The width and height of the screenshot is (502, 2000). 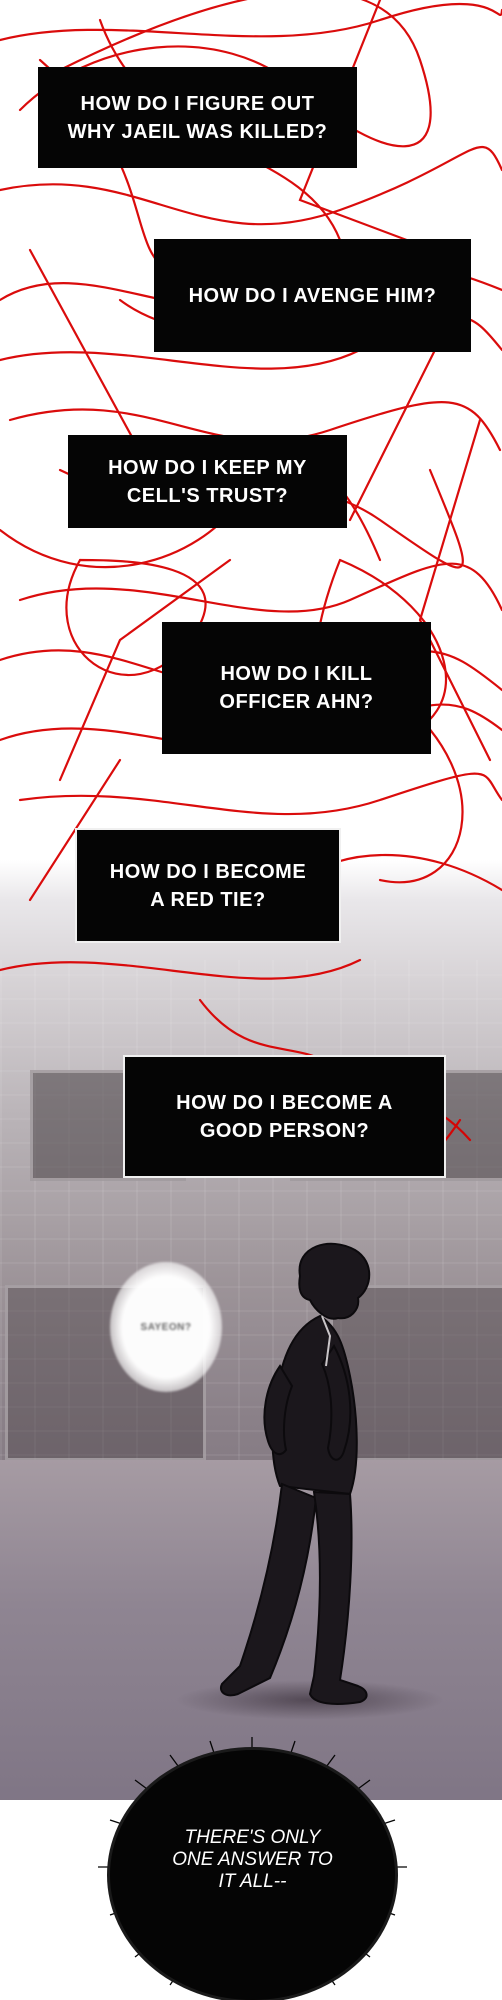 What do you see at coordinates (296, 688) in the screenshot?
I see `caption-officer-ahn: HOW DO I KILL OFFICER AHN?` at bounding box center [296, 688].